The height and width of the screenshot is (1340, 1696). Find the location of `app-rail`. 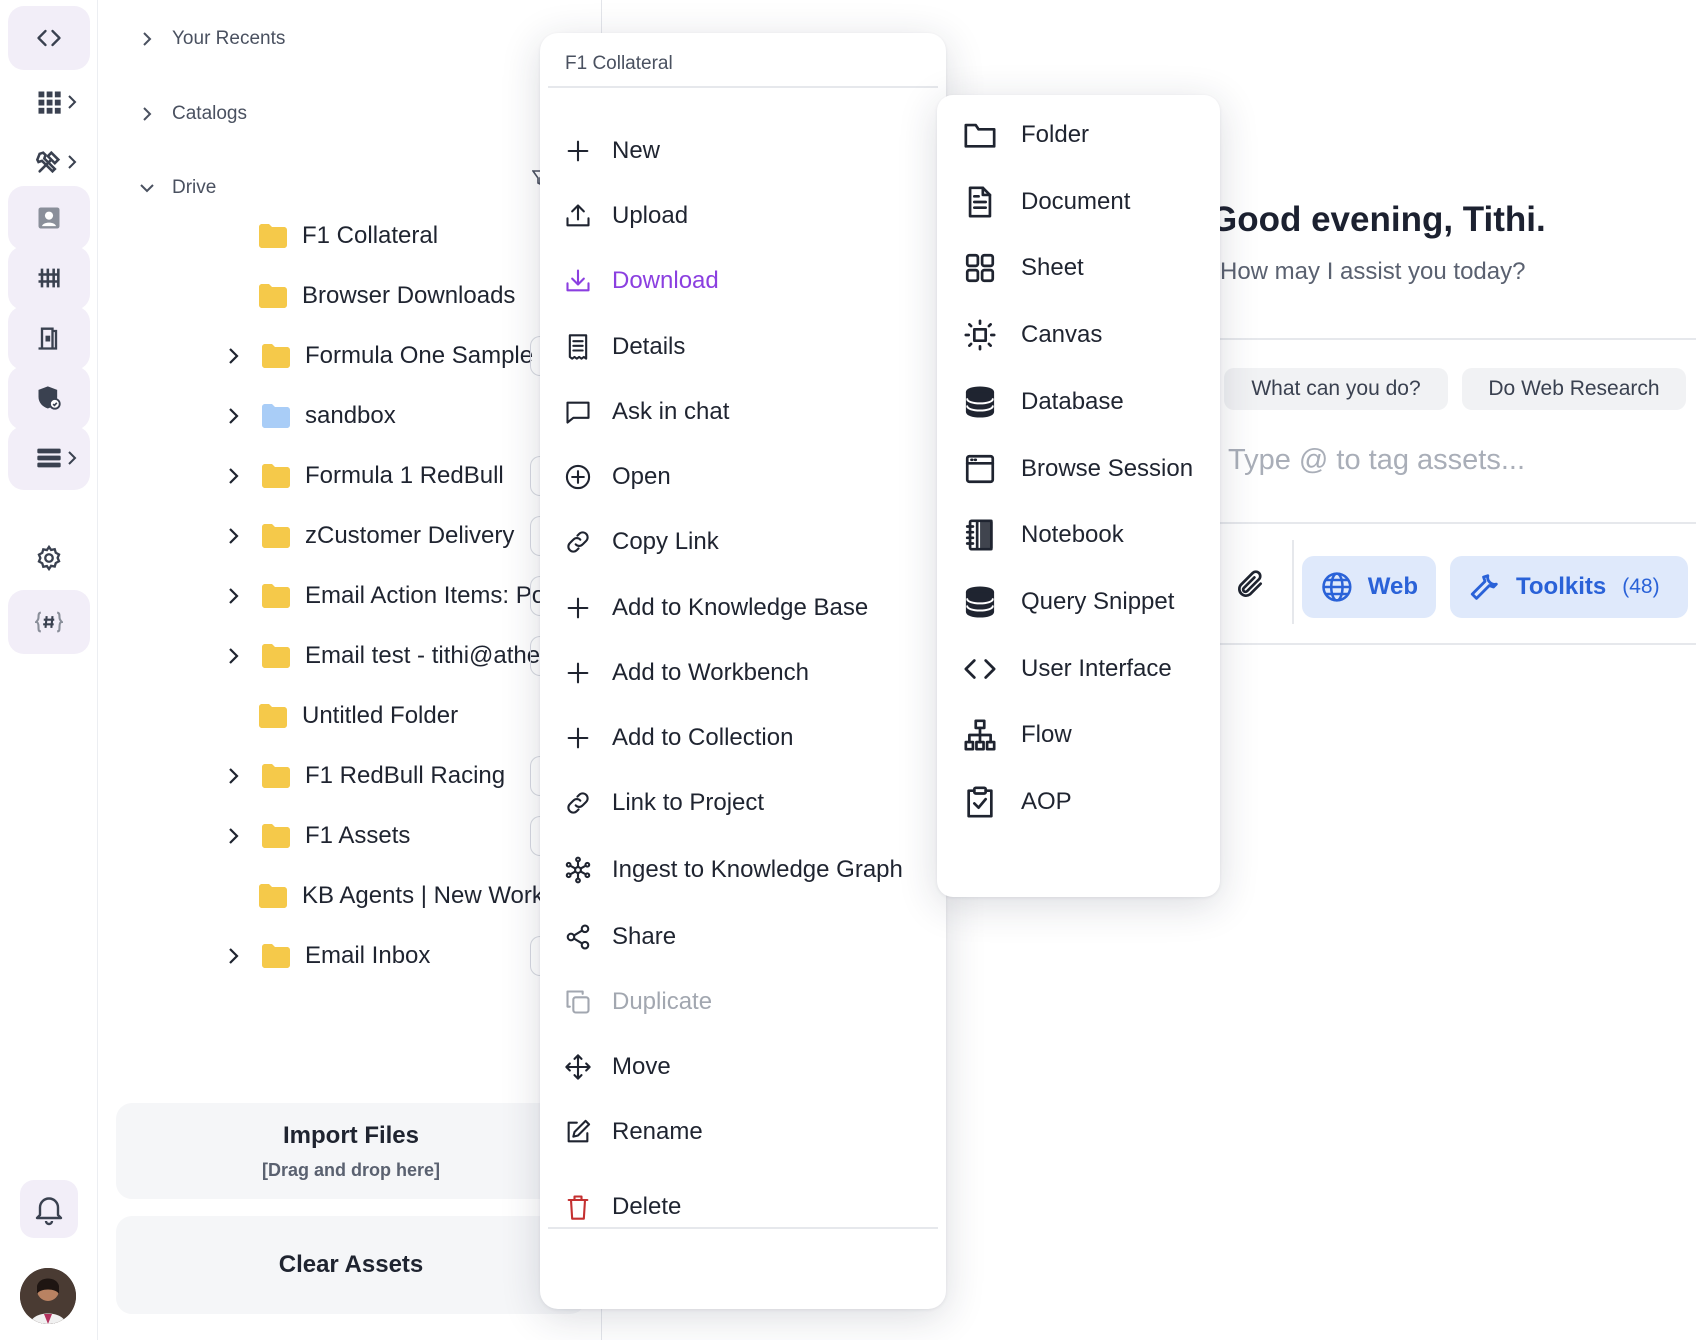

app-rail is located at coordinates (49, 670).